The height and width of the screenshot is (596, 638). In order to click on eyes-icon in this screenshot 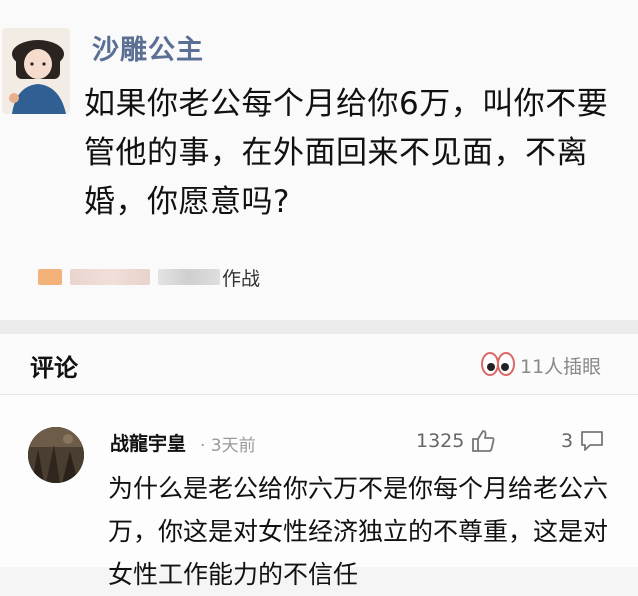, I will do `click(498, 364)`.